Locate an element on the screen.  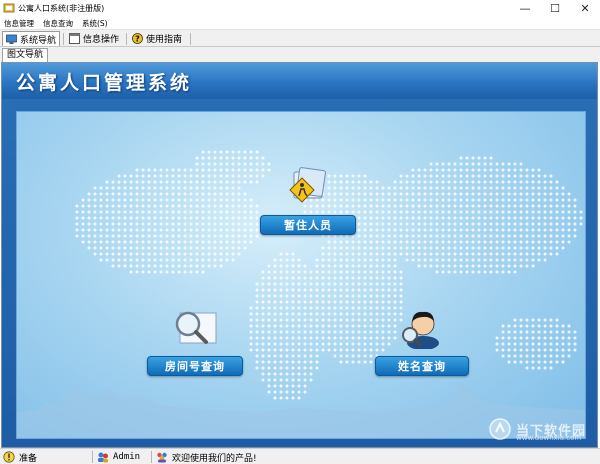
close-icon: ✕ is located at coordinates (585, 8).